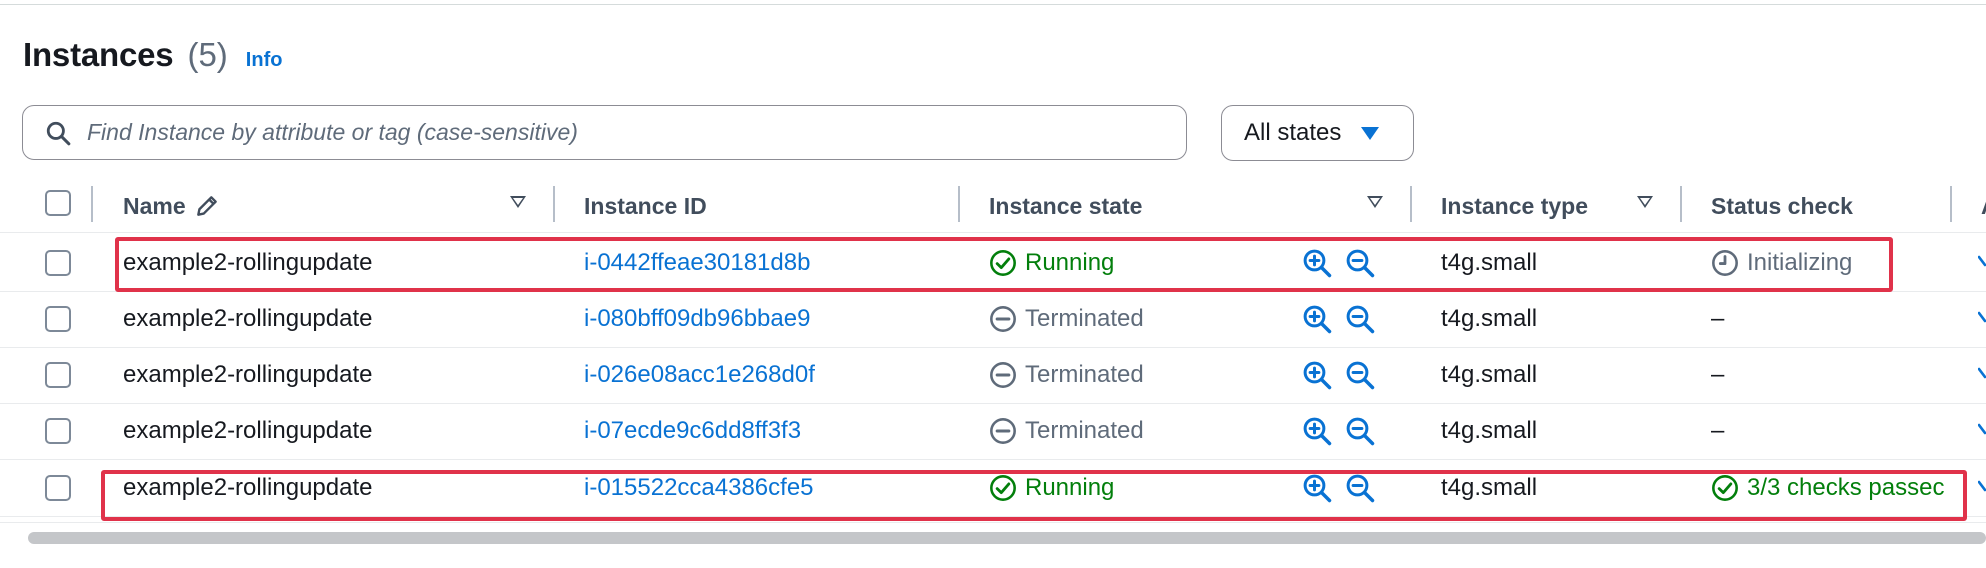 The image size is (1986, 568). What do you see at coordinates (206, 206) in the screenshot?
I see `pencil-icon` at bounding box center [206, 206].